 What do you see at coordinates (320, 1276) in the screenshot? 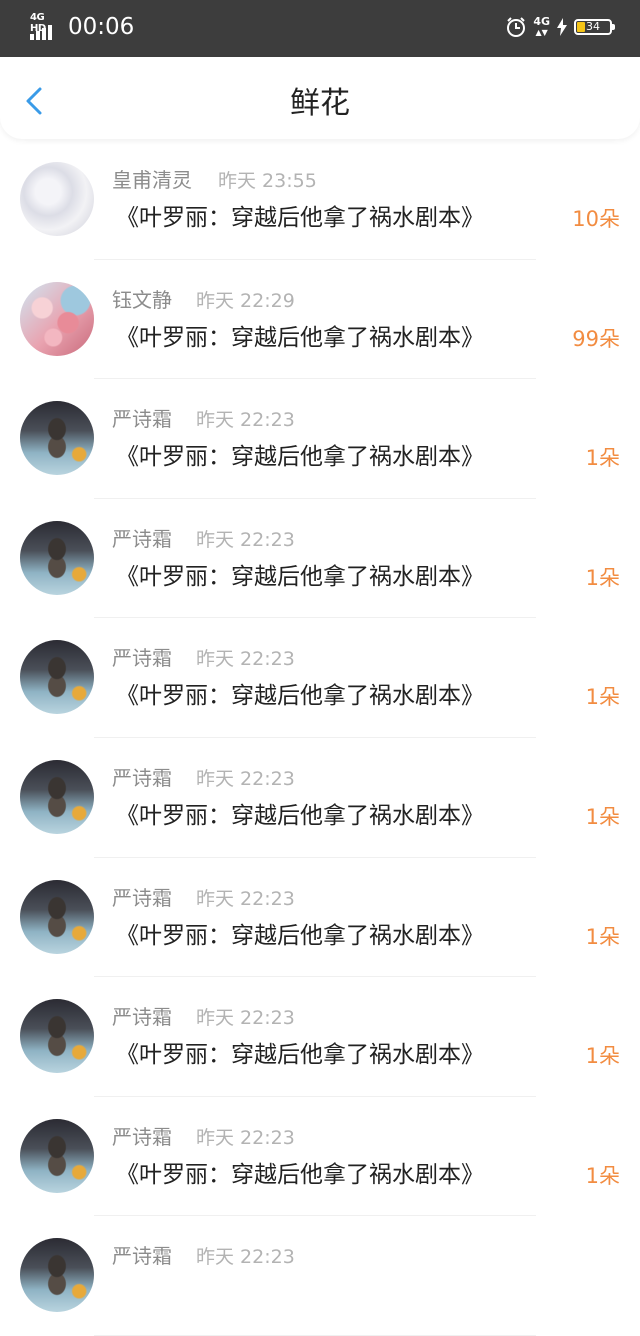
I see `list-item: 严诗霜 昨天 22:23` at bounding box center [320, 1276].